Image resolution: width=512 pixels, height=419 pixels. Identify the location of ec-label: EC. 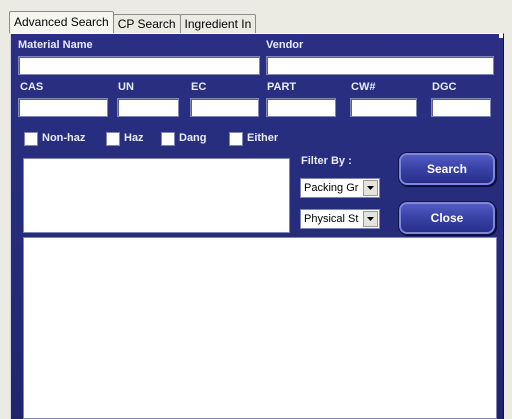
(199, 87).